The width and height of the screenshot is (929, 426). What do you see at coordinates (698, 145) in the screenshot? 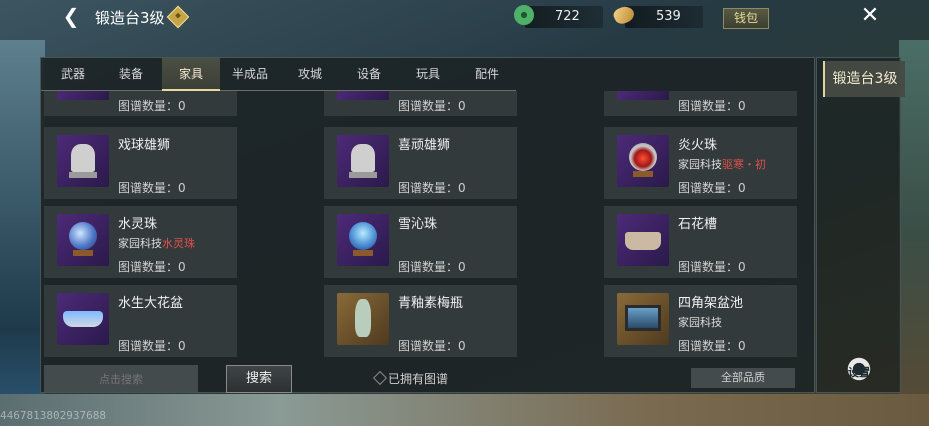
I see `item-name: 炎火珠` at bounding box center [698, 145].